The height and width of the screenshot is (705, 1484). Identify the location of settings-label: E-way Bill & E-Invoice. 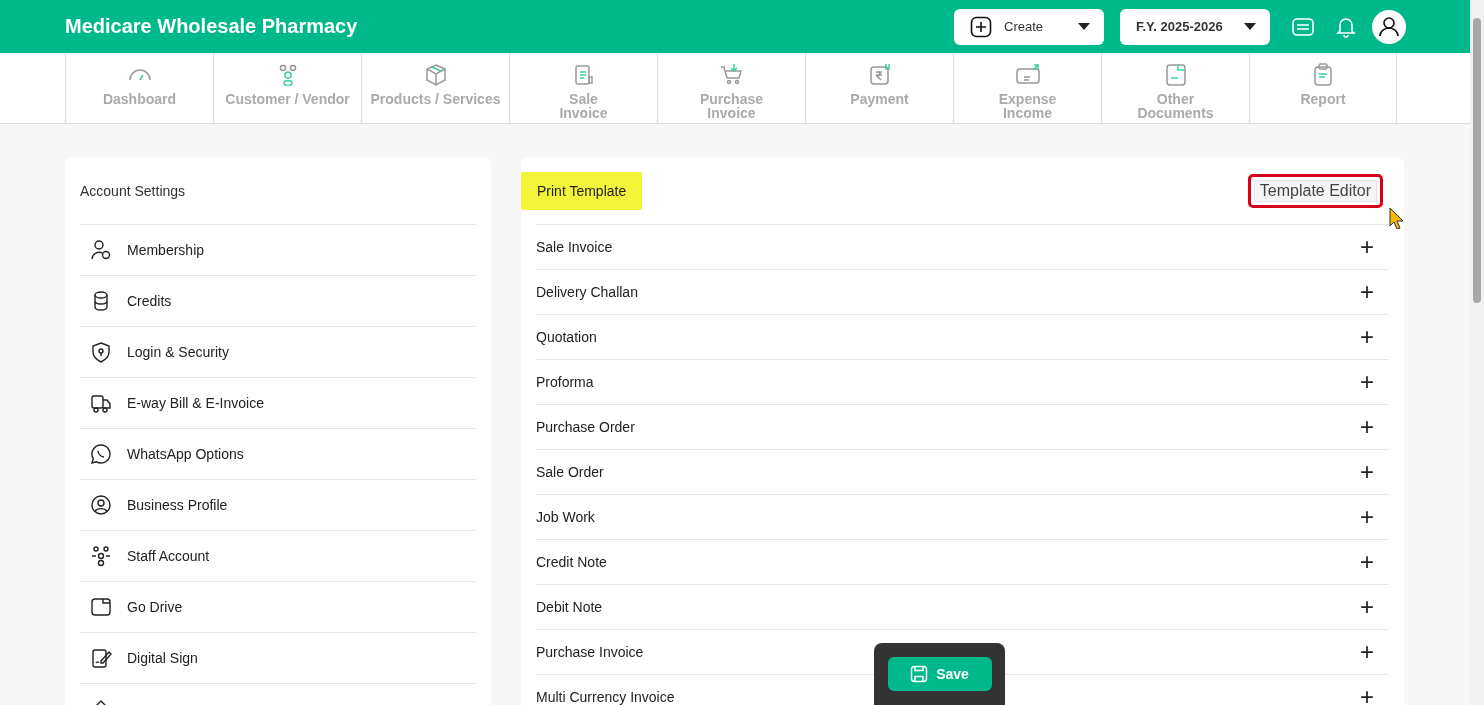
(195, 403).